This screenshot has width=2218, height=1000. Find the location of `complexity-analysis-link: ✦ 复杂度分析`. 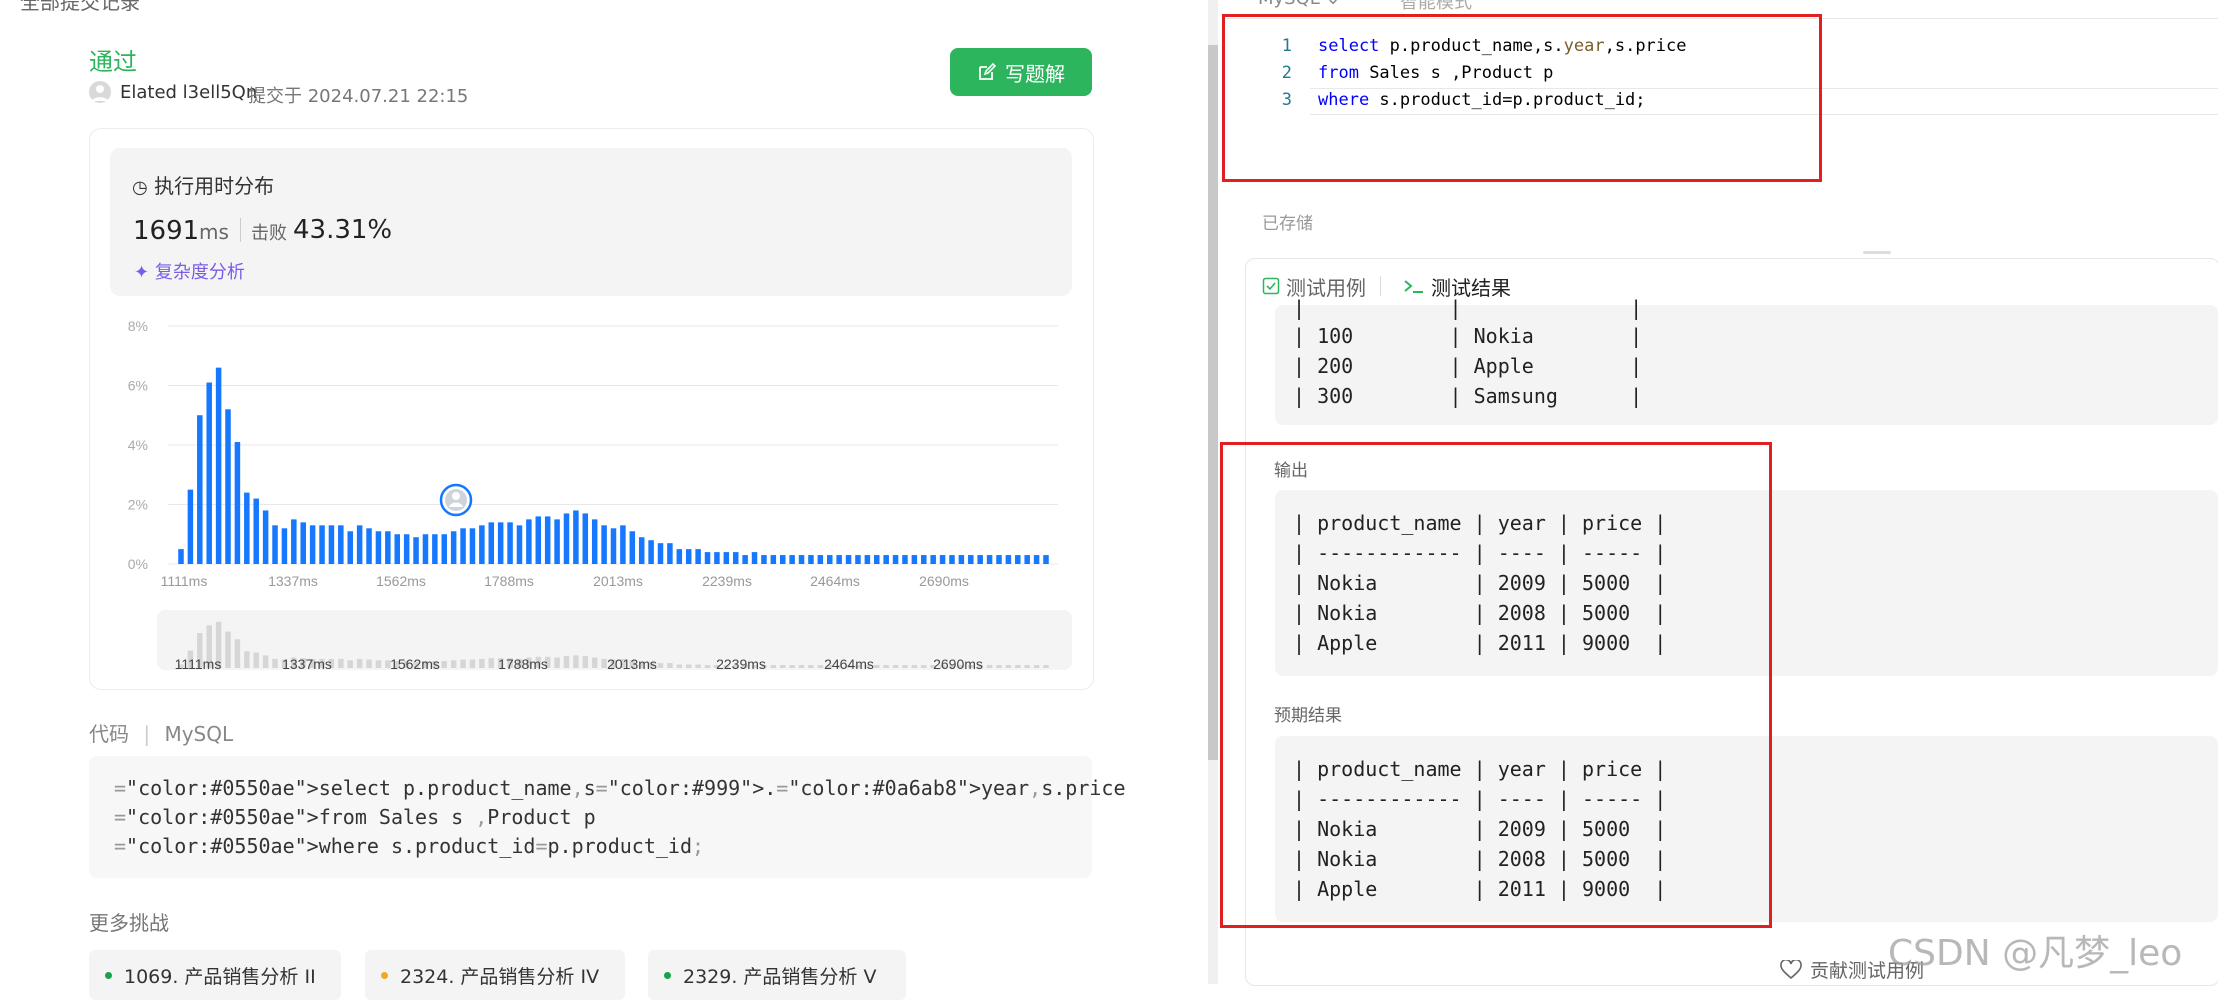

complexity-analysis-link: ✦ 复杂度分析 is located at coordinates (189, 271).